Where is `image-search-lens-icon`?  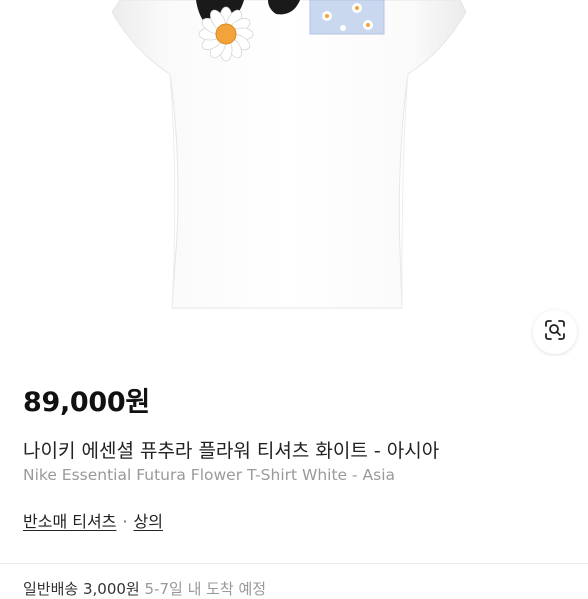 image-search-lens-icon is located at coordinates (555, 332).